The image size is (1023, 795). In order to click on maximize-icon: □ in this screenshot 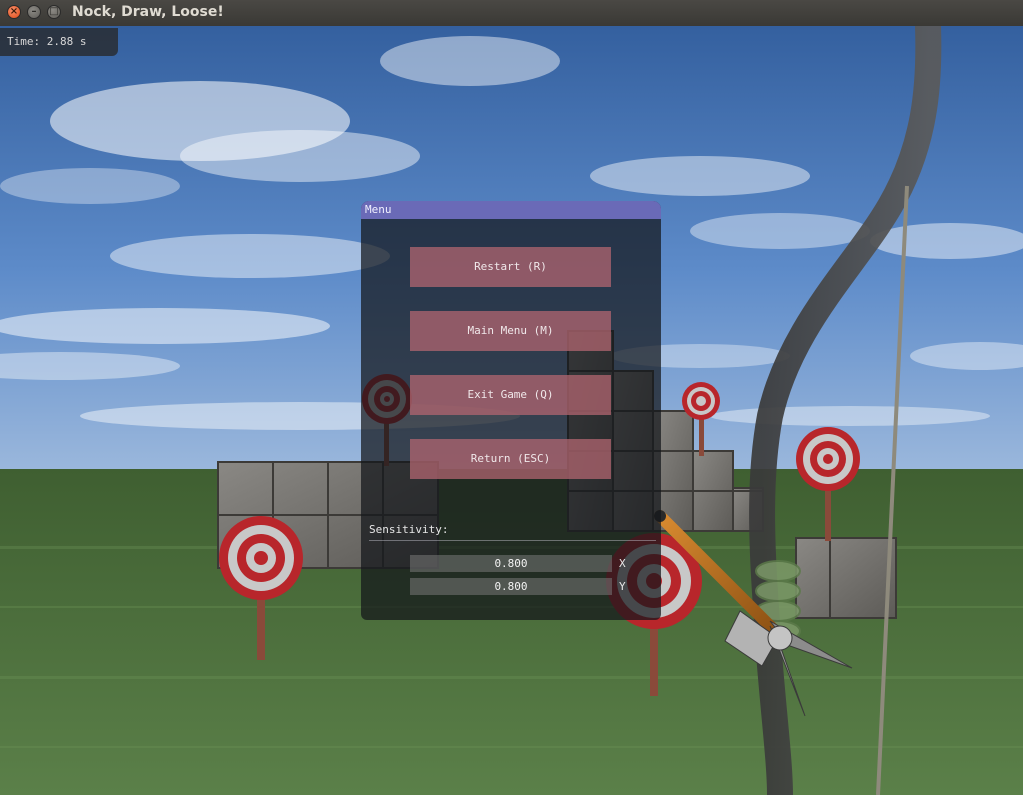, I will do `click(54, 11)`.